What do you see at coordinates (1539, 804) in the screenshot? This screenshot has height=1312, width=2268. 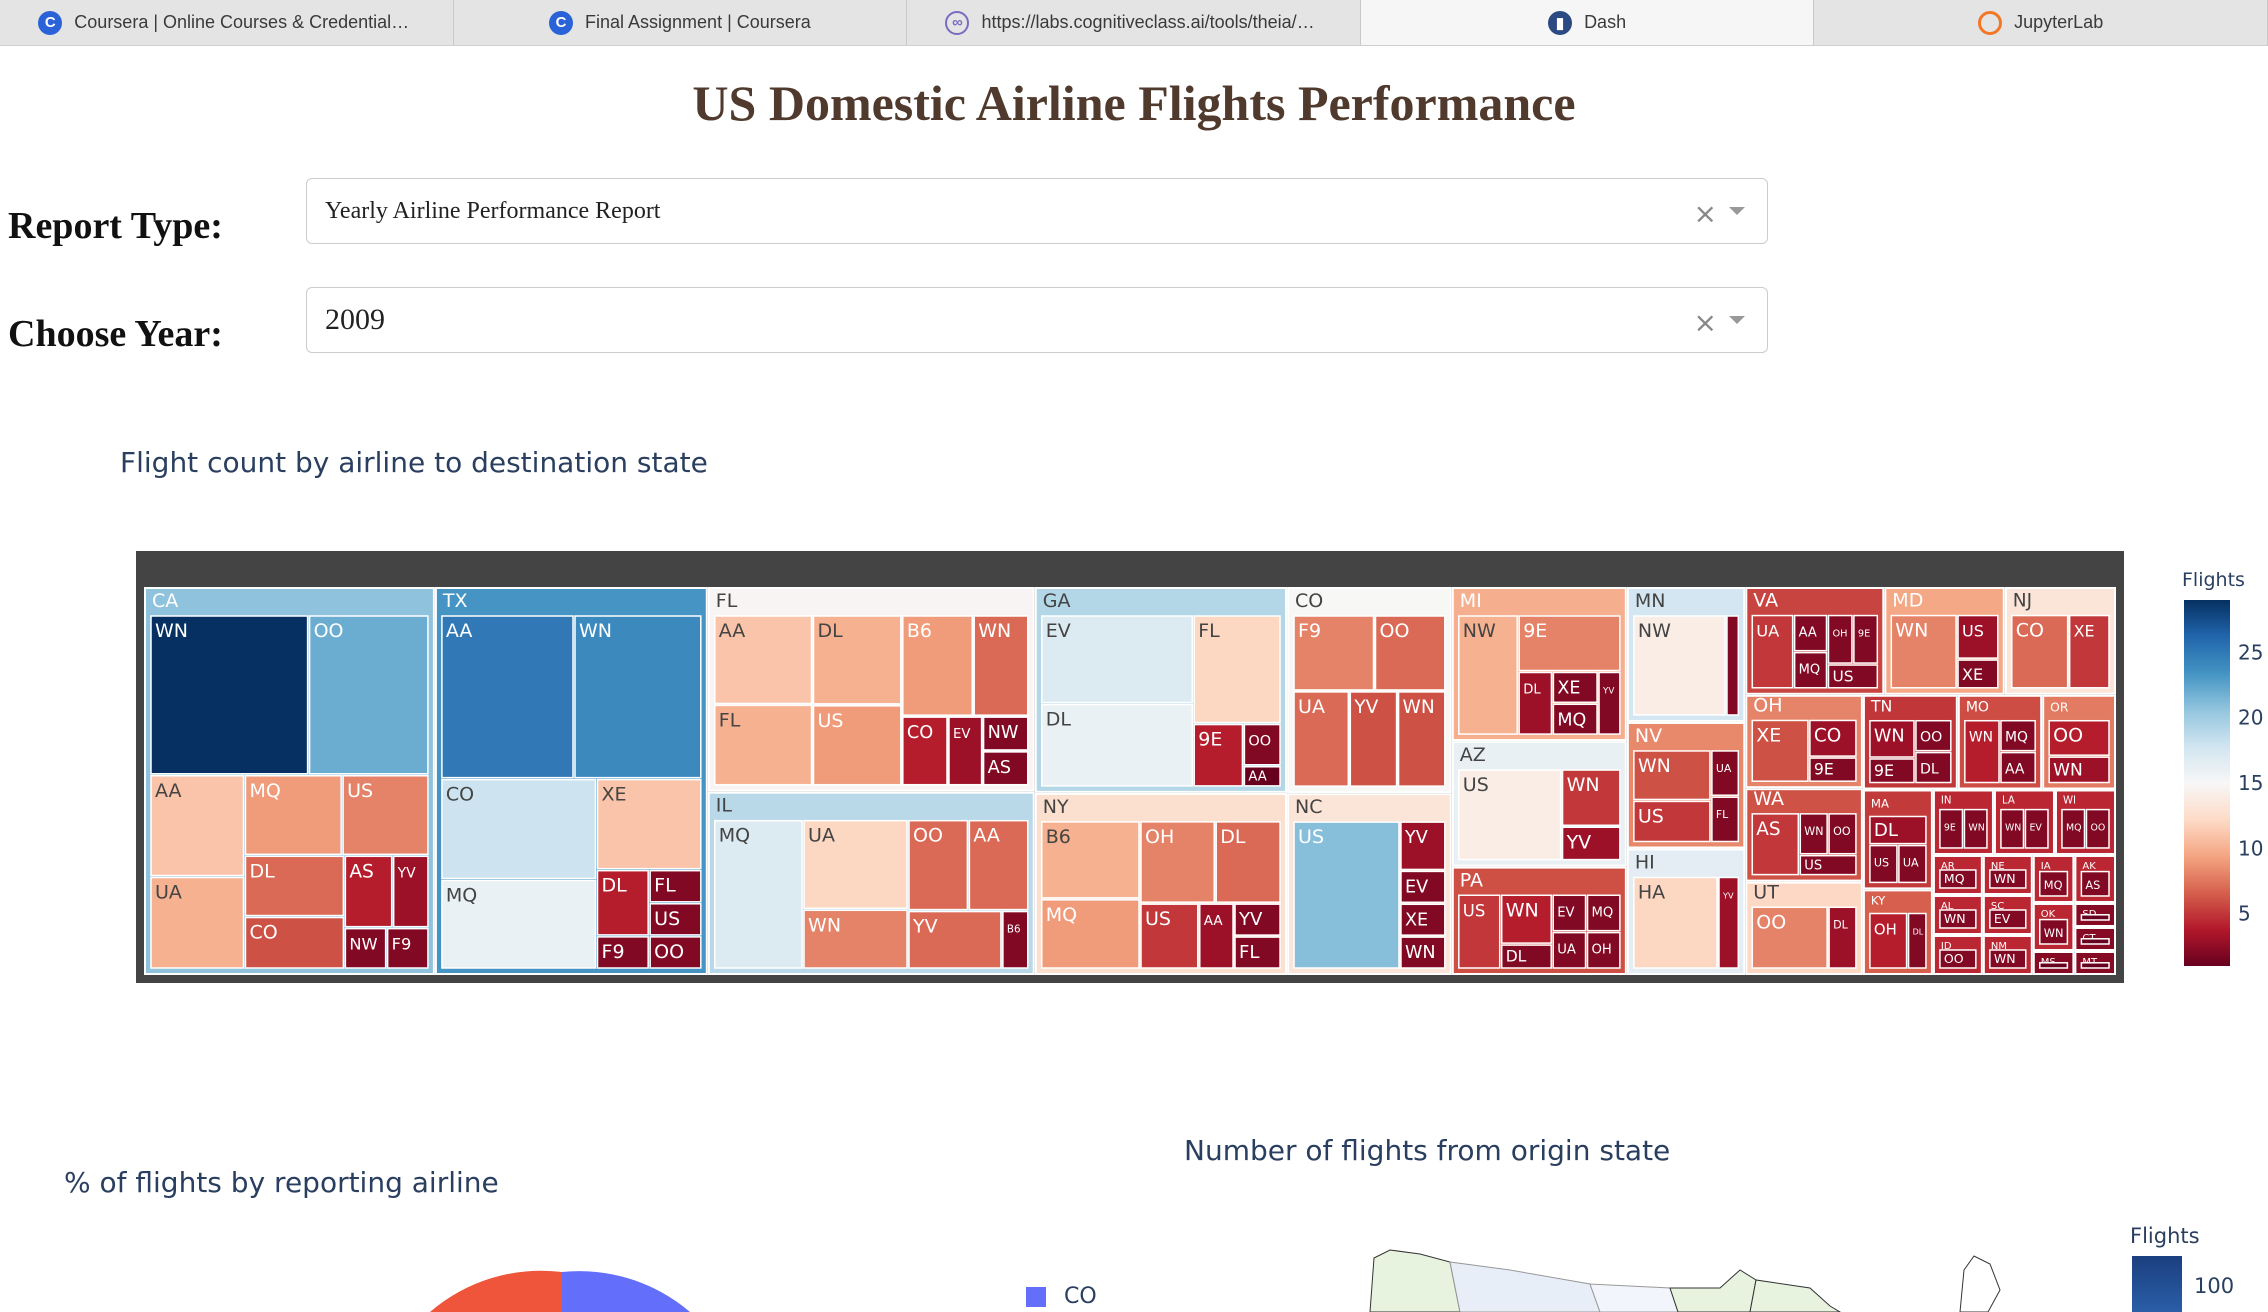 I see `treemap-state-az: AZ US WN YV` at bounding box center [1539, 804].